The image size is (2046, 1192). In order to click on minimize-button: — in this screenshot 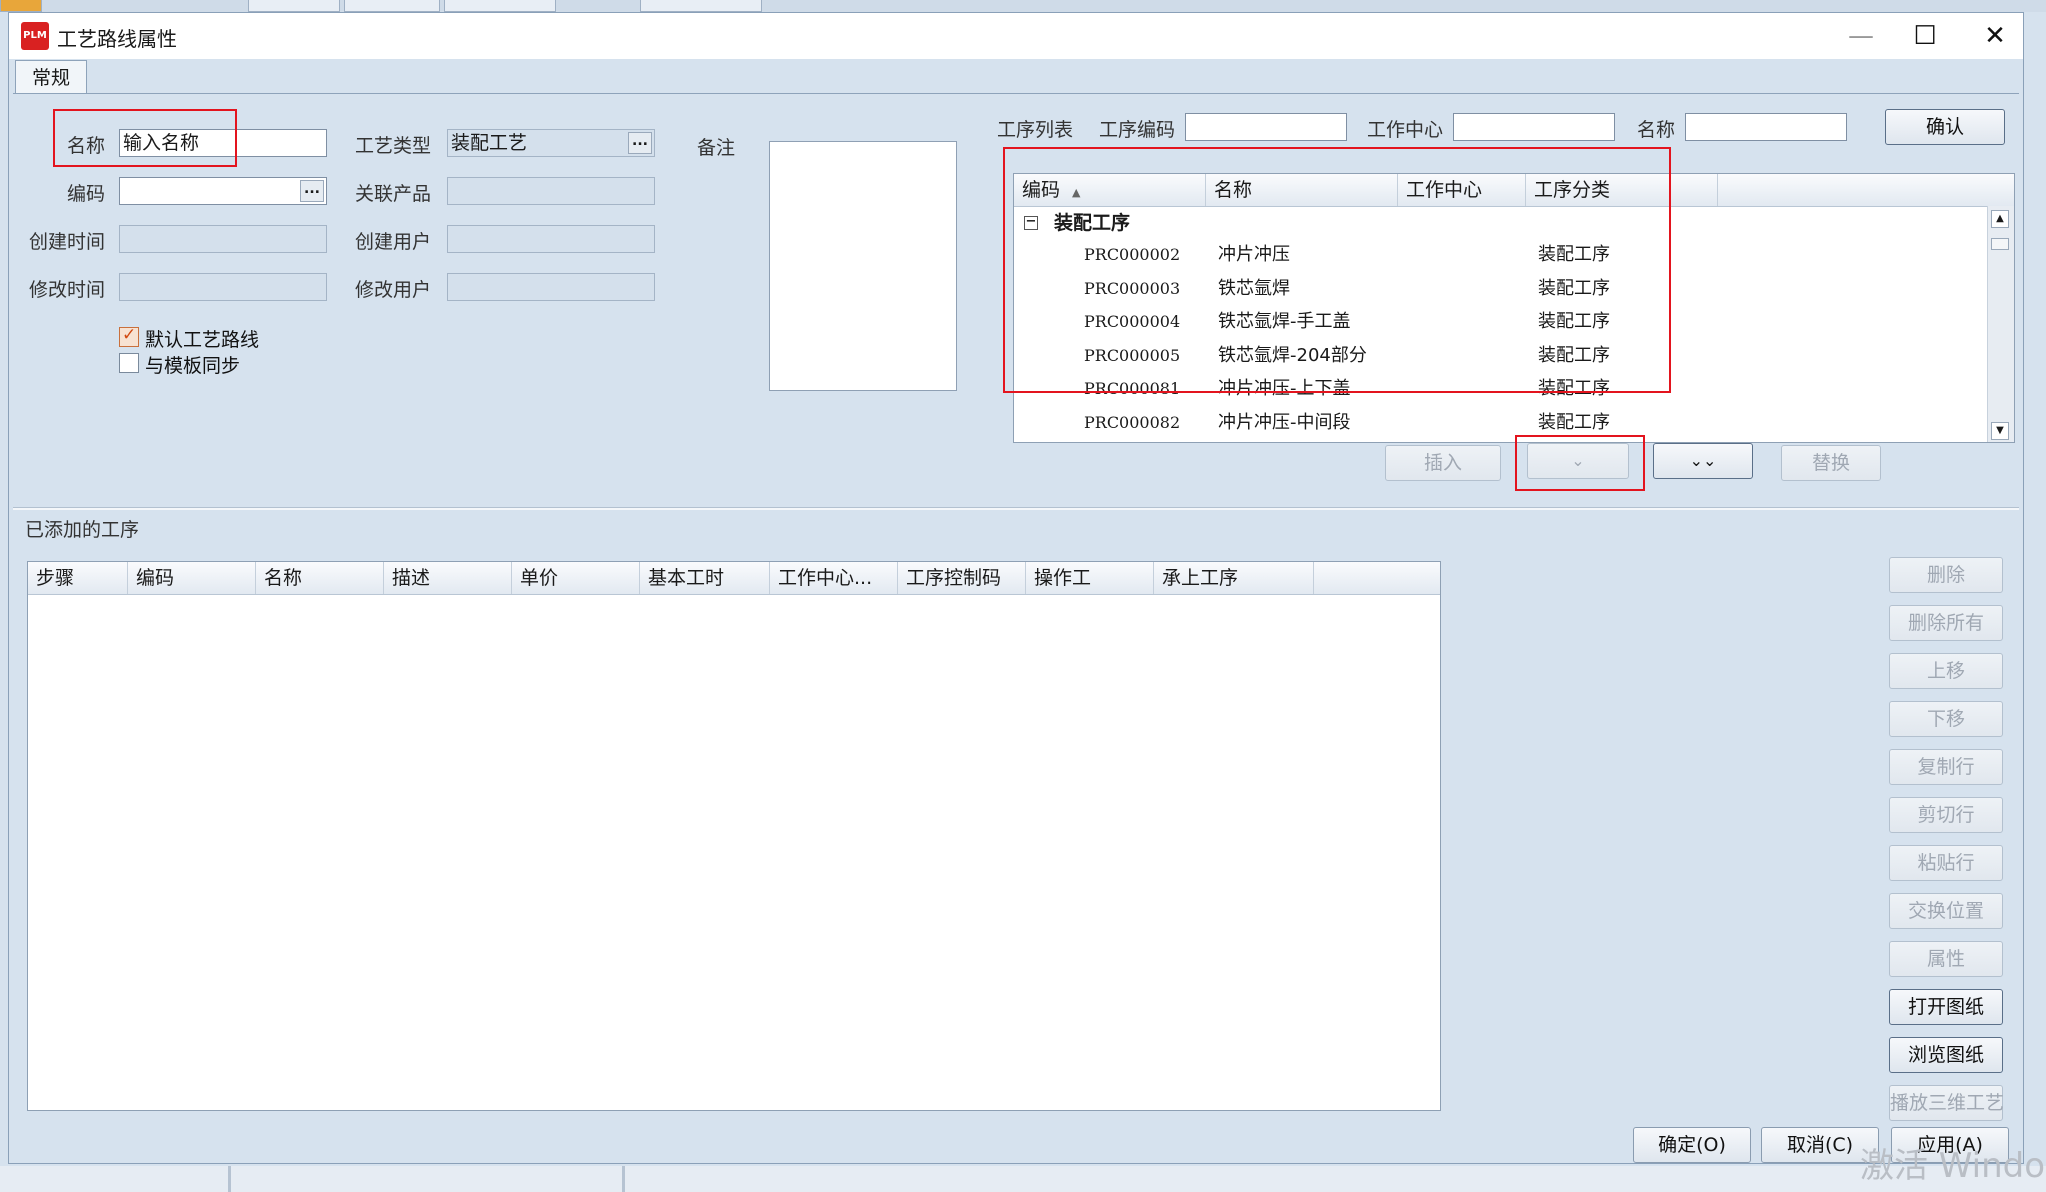, I will do `click(1861, 36)`.